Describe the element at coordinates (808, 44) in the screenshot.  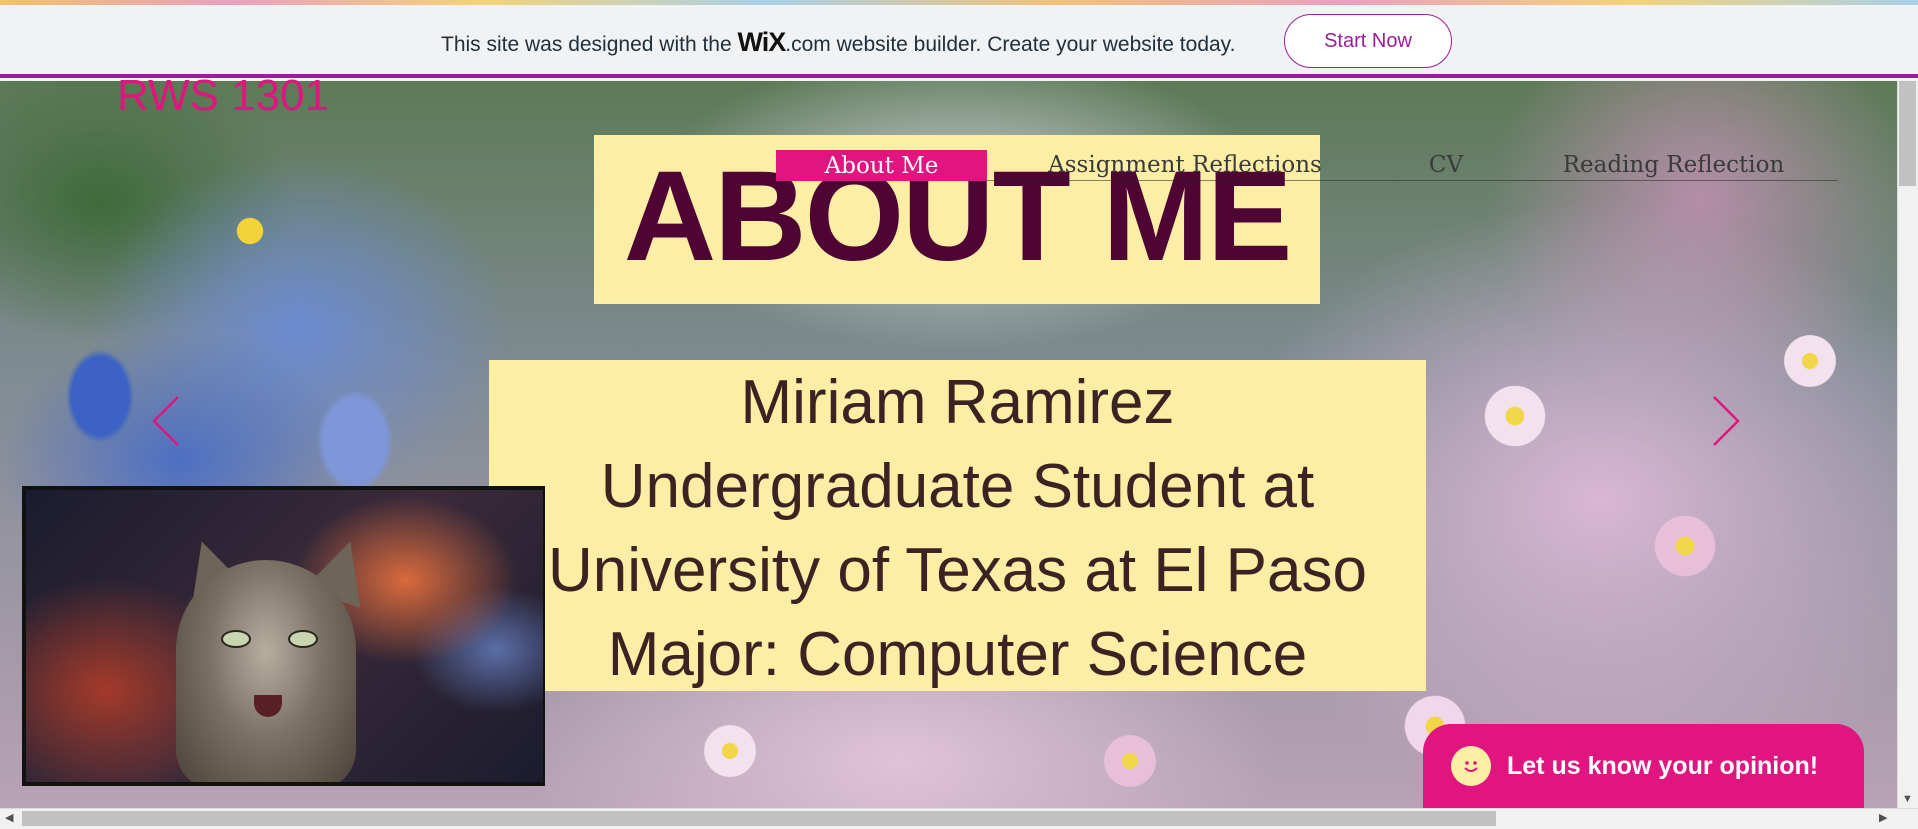
I see `wix-logo-suffix: .com` at that location.